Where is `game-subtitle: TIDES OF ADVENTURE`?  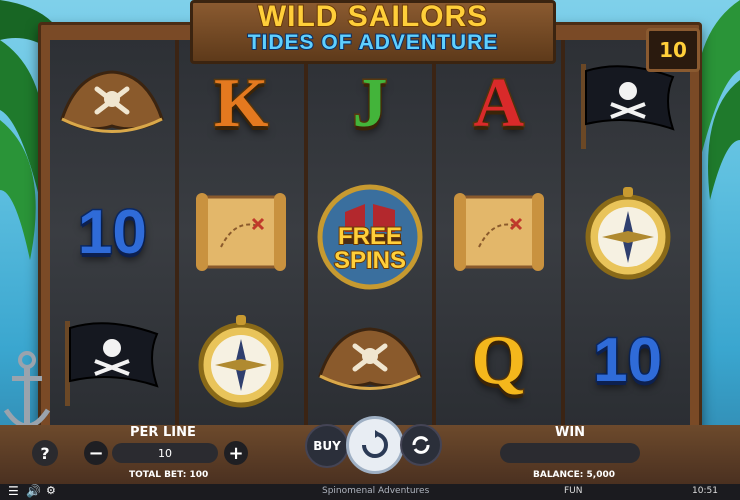 game-subtitle: TIDES OF ADVENTURE is located at coordinates (373, 43).